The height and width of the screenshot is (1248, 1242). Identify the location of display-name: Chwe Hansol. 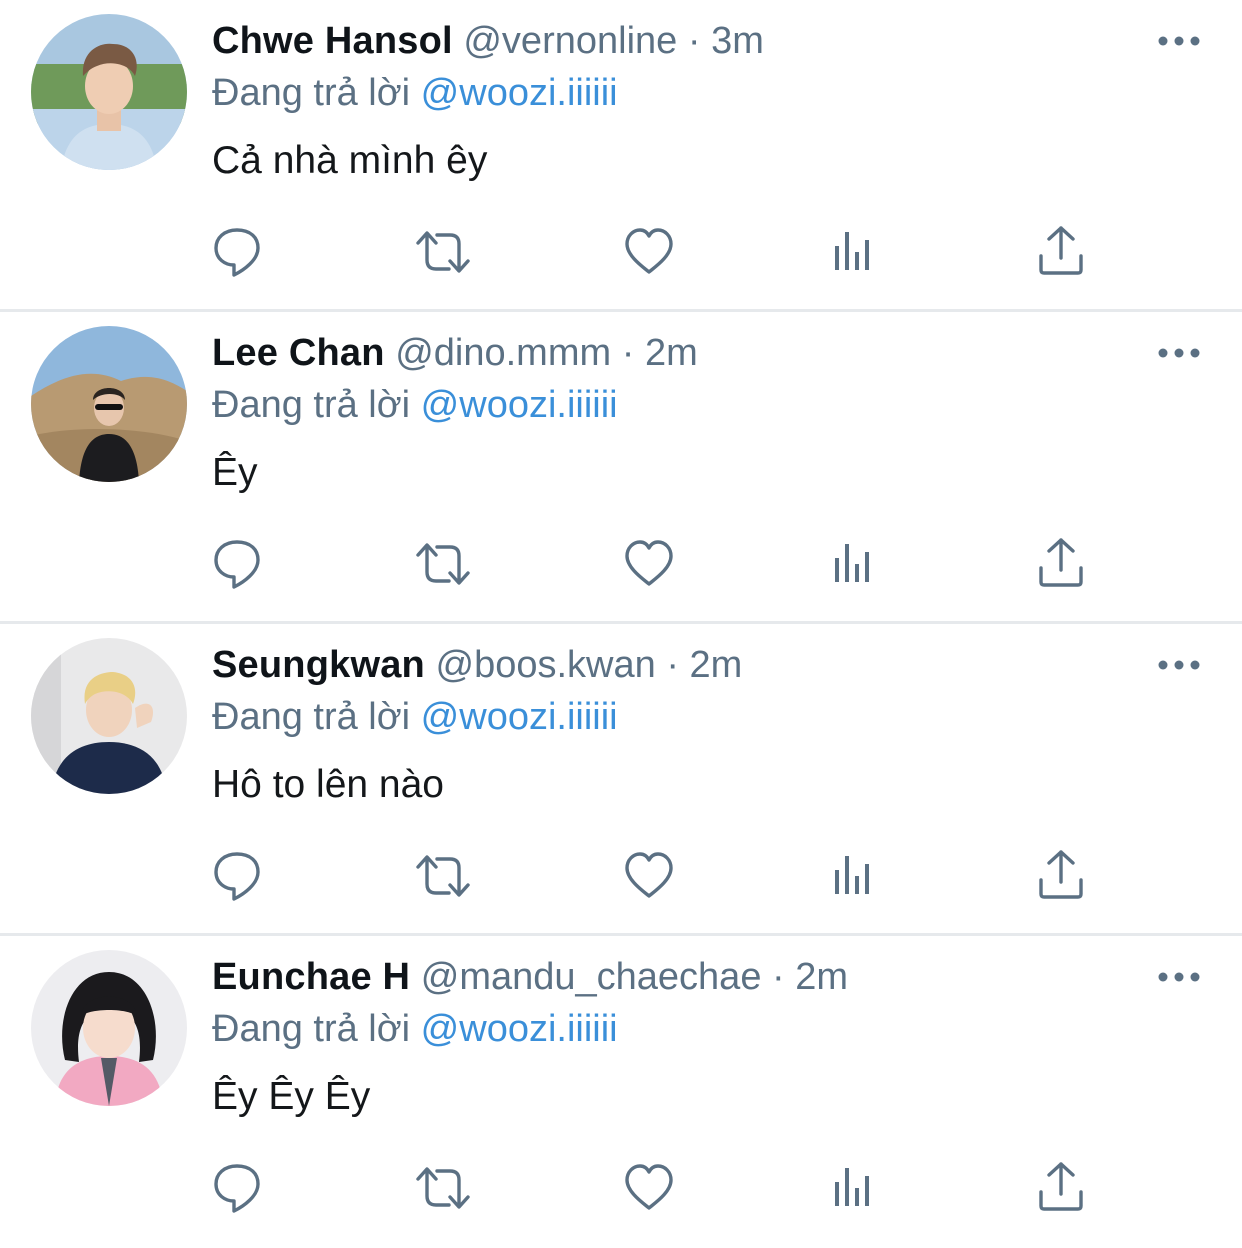
(332, 41).